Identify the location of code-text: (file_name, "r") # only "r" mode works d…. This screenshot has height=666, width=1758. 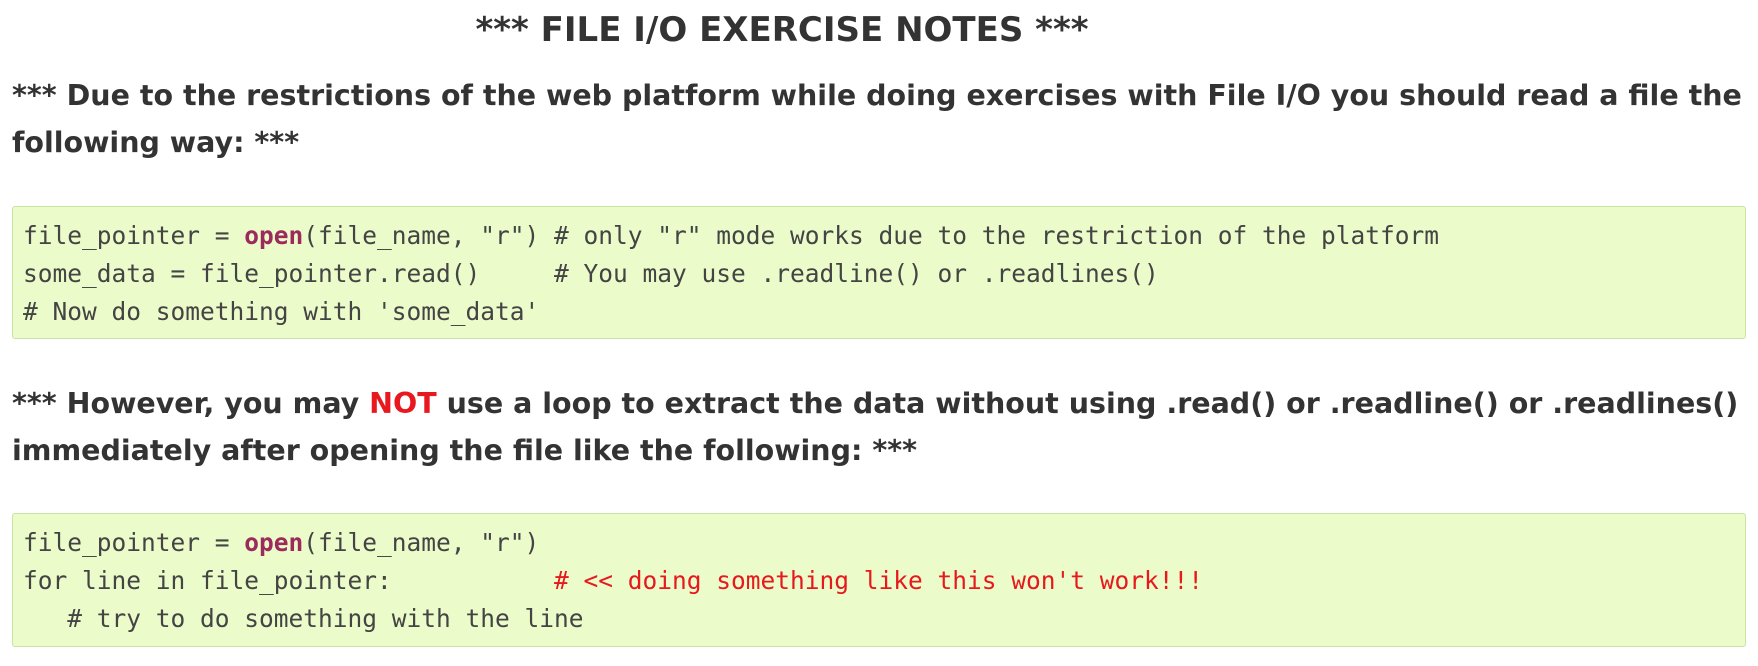
(871, 235).